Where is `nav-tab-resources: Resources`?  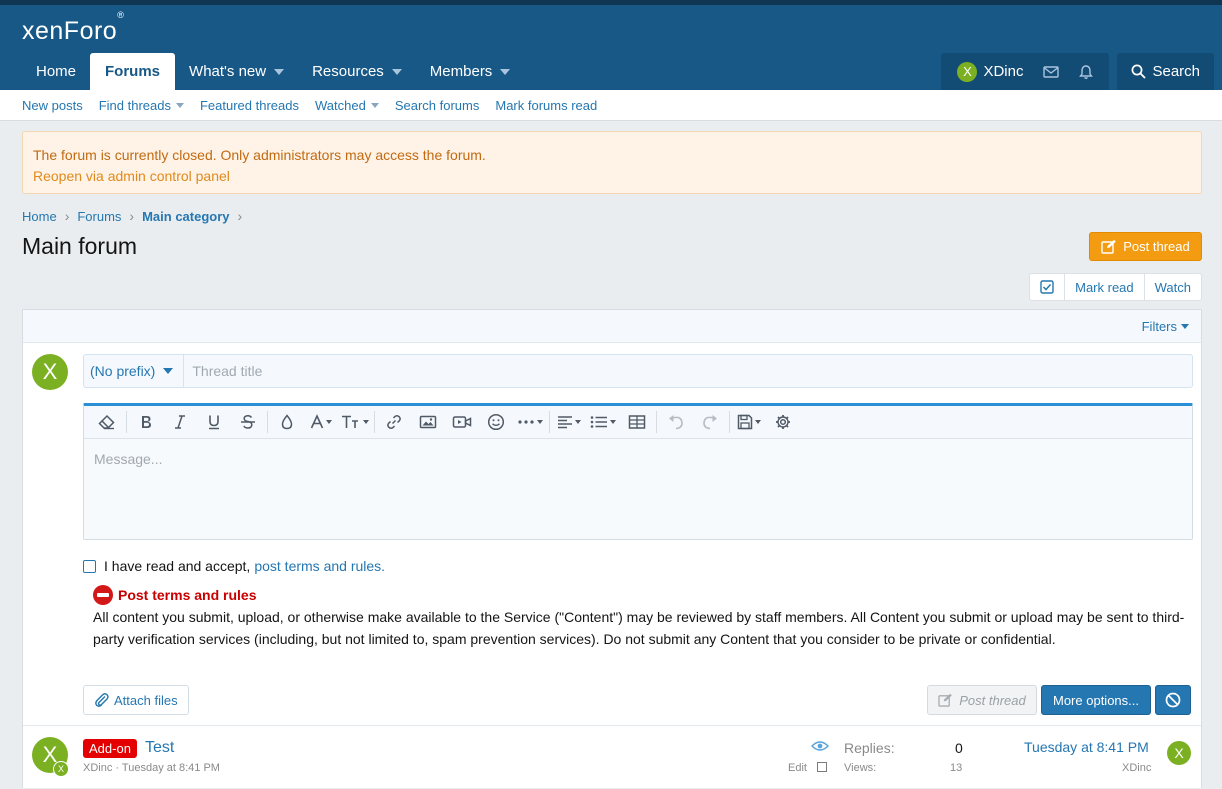 nav-tab-resources: Resources is located at coordinates (357, 71).